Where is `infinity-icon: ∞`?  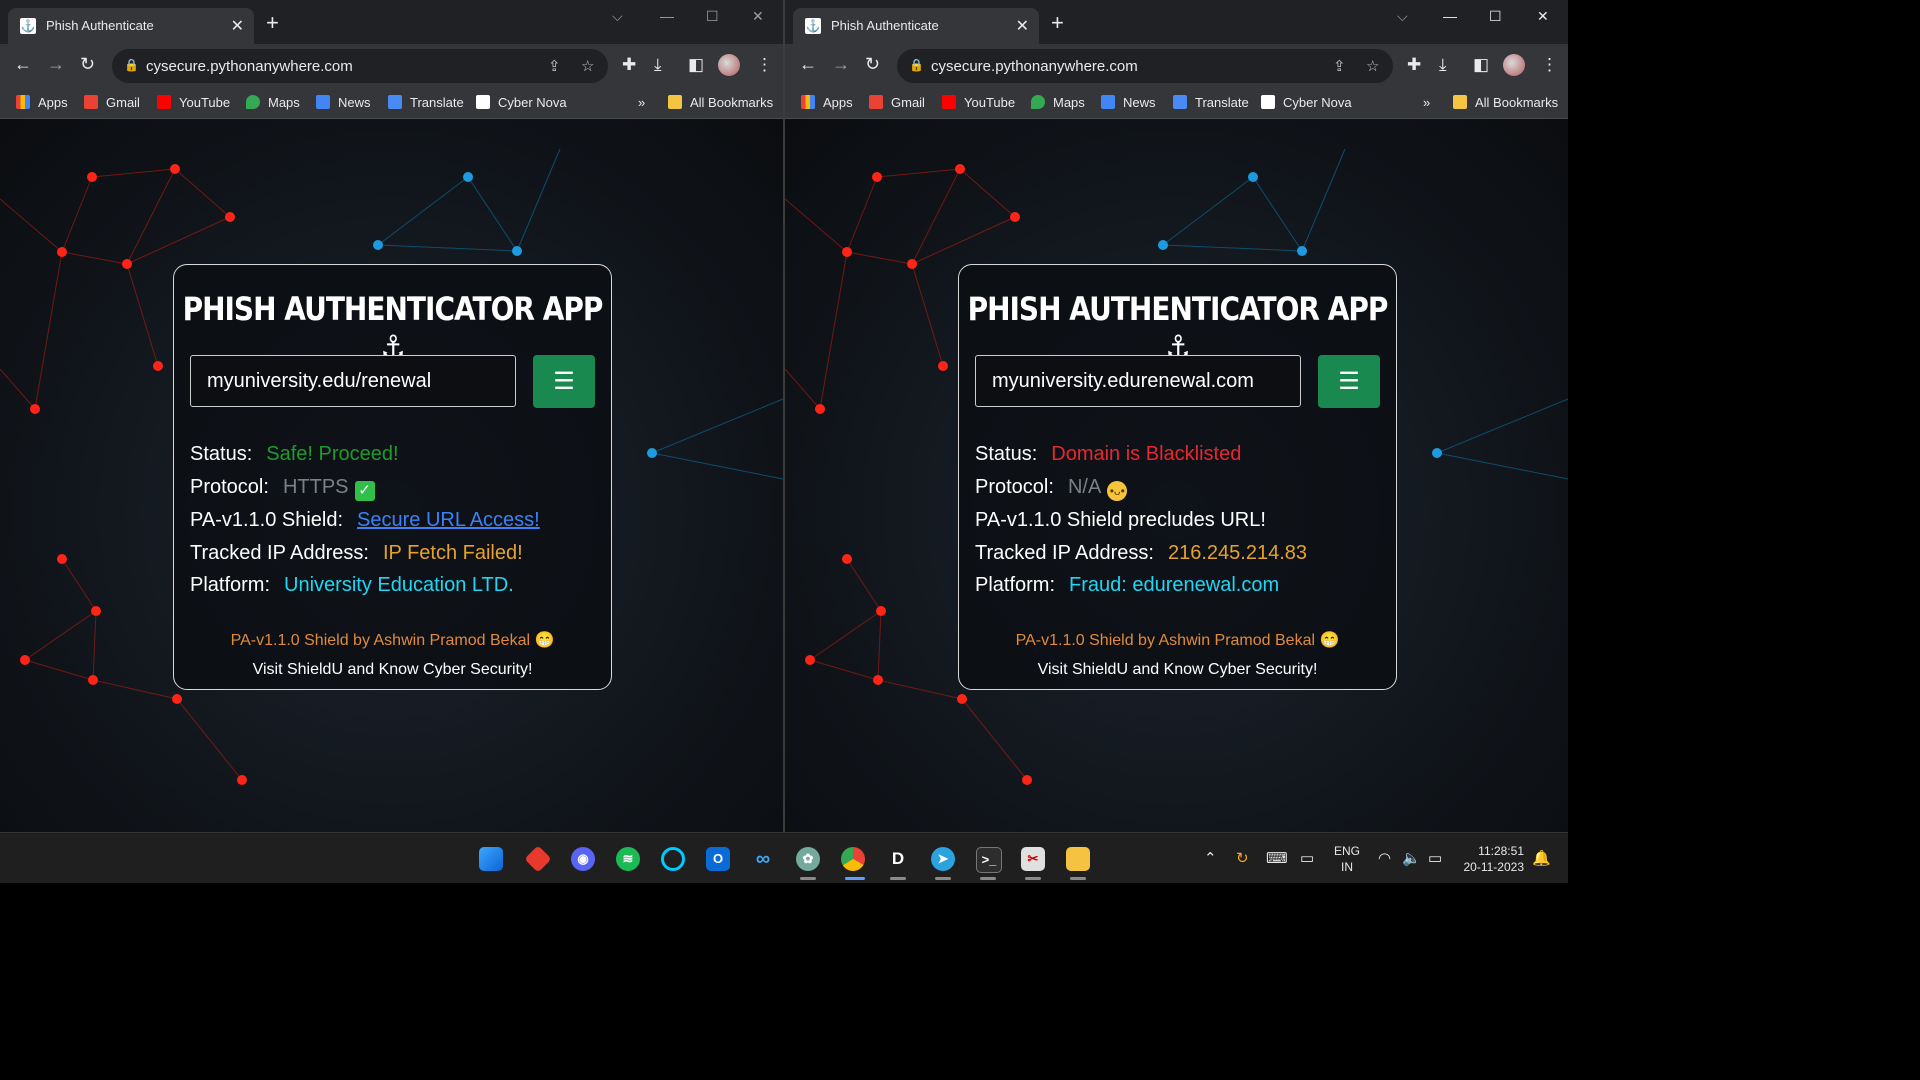
infinity-icon: ∞ is located at coordinates (763, 859).